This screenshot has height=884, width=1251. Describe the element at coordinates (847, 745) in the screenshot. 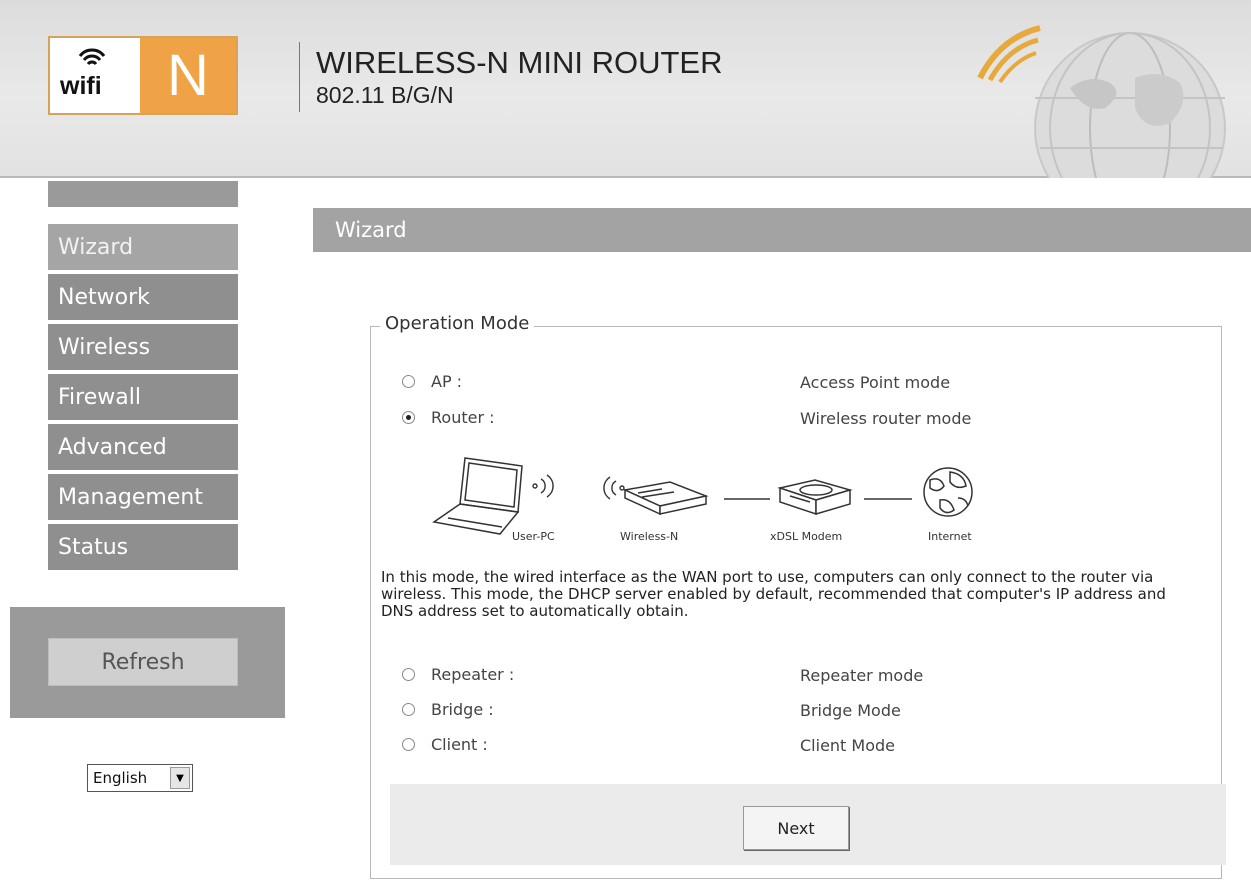

I see `mode-desc-client: Client Mode` at that location.